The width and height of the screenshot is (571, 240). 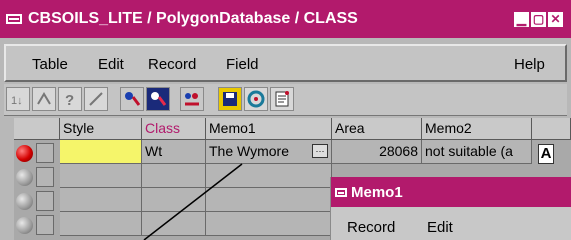 I want to click on query-icon: ?, so click(x=70, y=99).